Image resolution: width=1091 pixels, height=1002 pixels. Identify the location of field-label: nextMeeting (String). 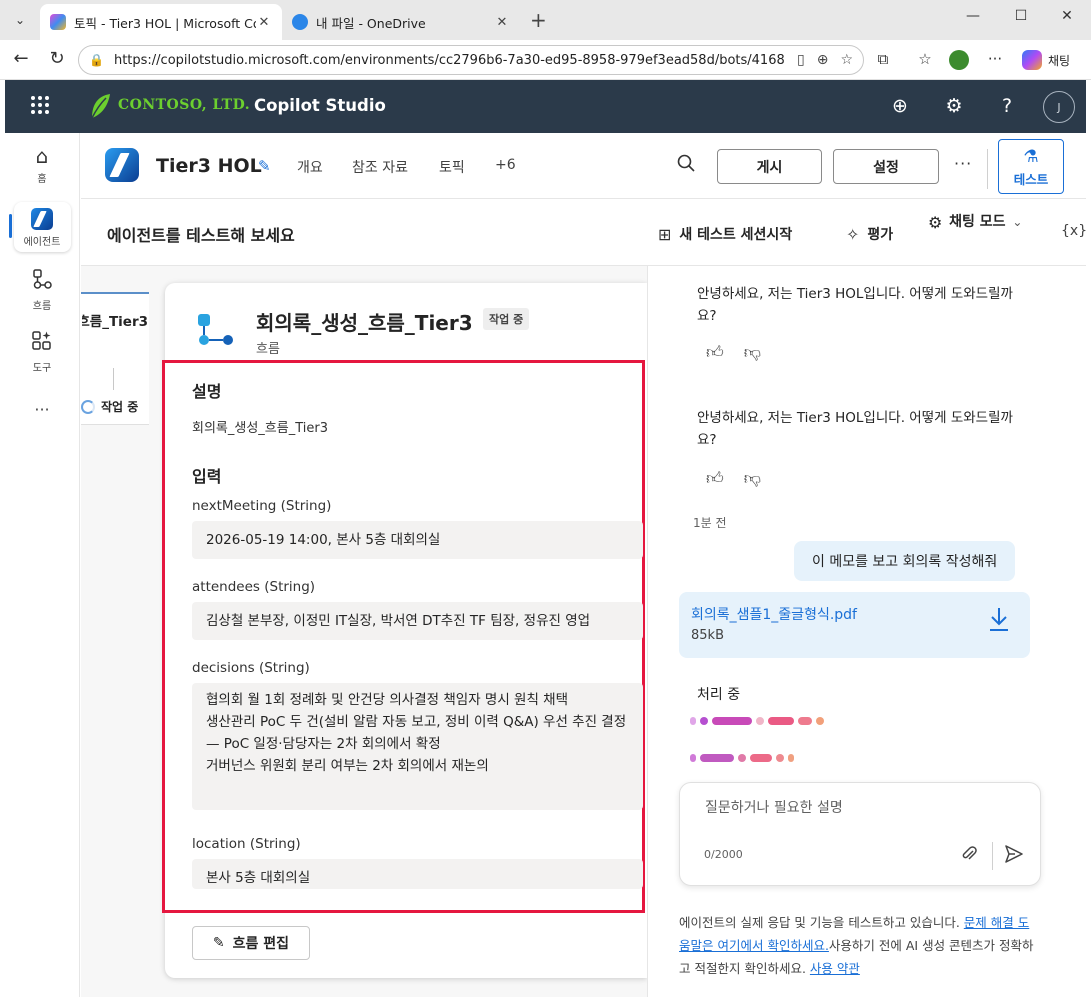
(262, 506).